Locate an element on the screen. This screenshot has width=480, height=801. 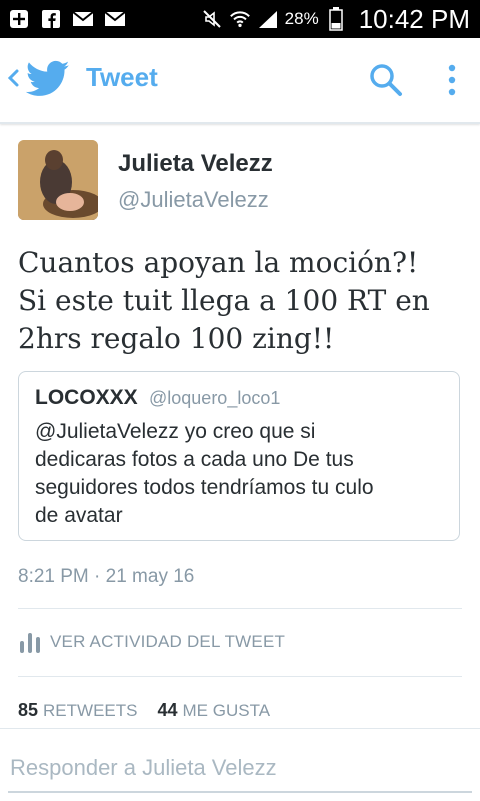
battery-icon is located at coordinates (336, 19).